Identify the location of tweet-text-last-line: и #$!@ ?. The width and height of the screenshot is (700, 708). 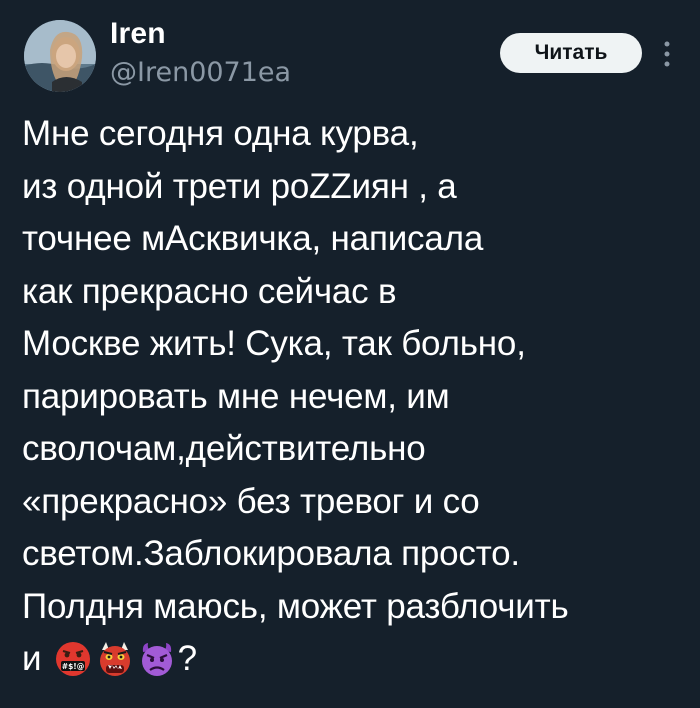
(109, 659).